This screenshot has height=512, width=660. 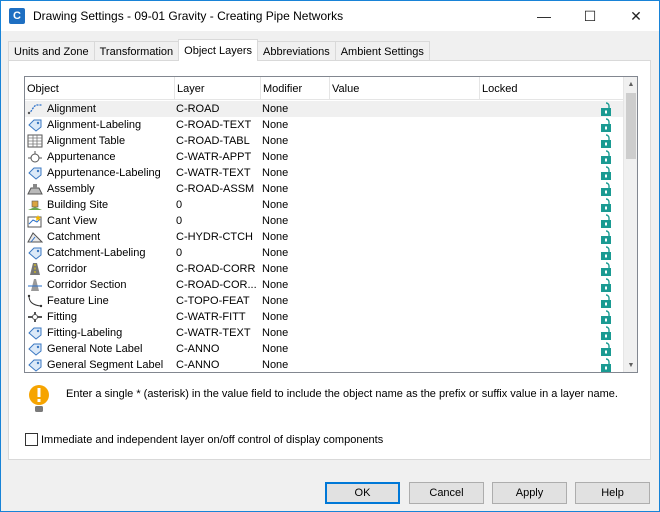 I want to click on table-row: Appurtenance C-WATR-APPT None, so click(x=325, y=157).